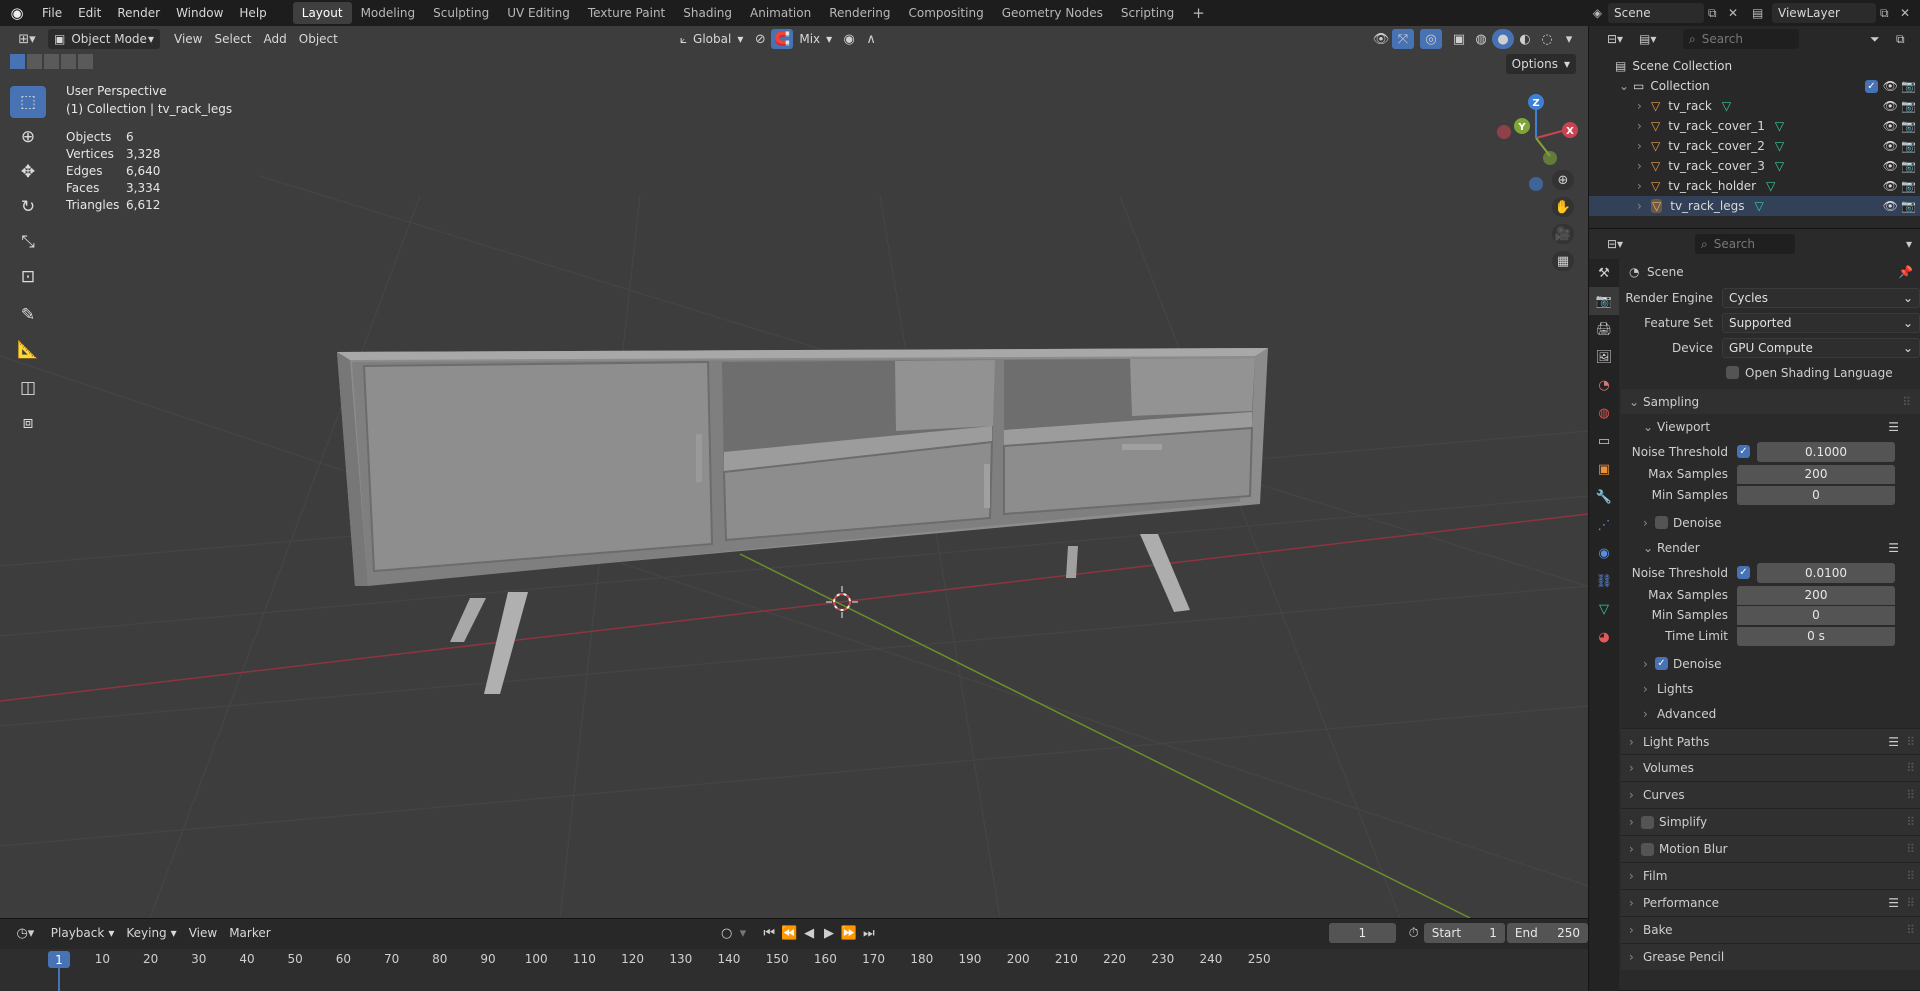 Image resolution: width=1920 pixels, height=991 pixels. What do you see at coordinates (1883, 39) in the screenshot?
I see `filter-icon: ⏷` at bounding box center [1883, 39].